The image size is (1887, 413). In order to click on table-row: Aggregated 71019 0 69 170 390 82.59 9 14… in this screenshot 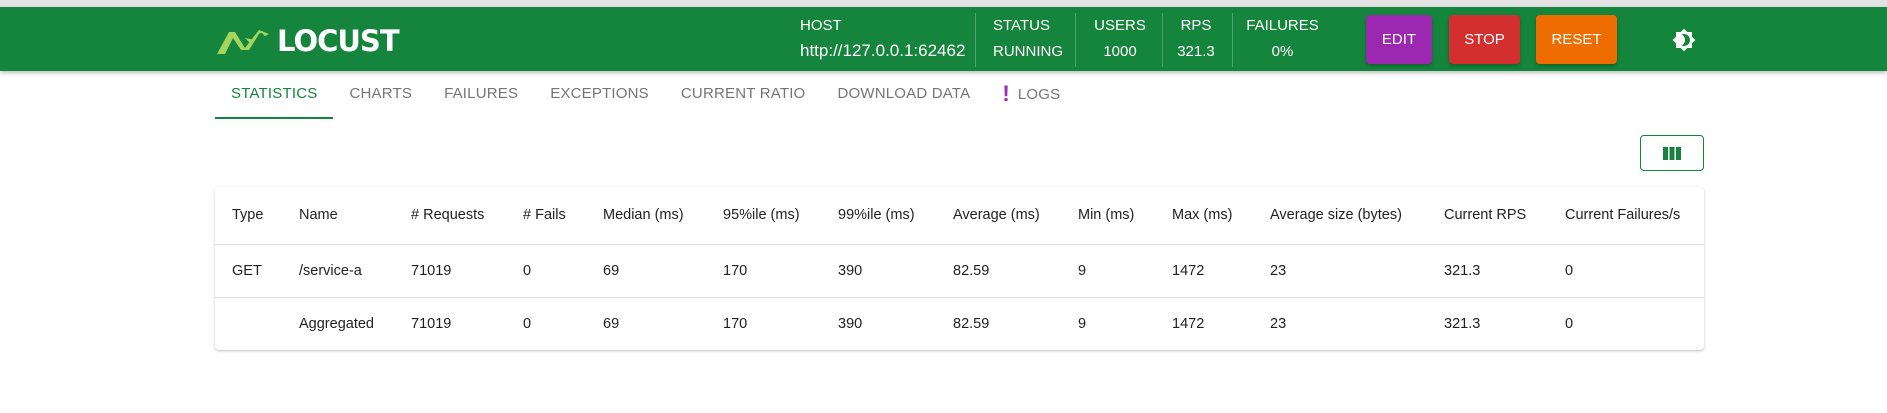, I will do `click(959, 323)`.